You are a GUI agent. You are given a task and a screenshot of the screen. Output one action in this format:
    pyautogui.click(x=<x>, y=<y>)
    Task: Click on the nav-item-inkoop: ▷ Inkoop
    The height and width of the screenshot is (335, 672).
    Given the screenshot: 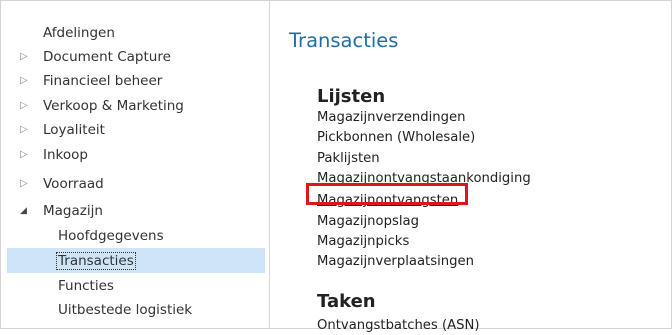 What is the action you would take?
    pyautogui.click(x=133, y=155)
    